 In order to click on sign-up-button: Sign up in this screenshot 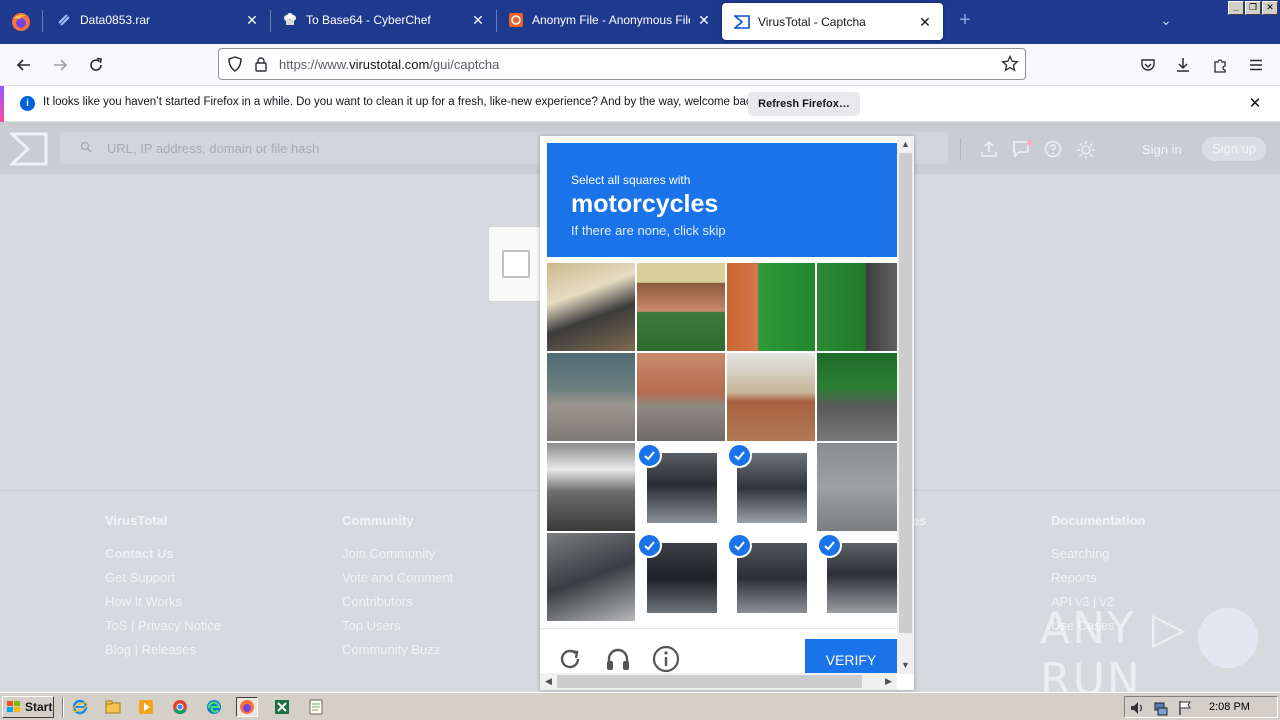, I will do `click(1234, 149)`.